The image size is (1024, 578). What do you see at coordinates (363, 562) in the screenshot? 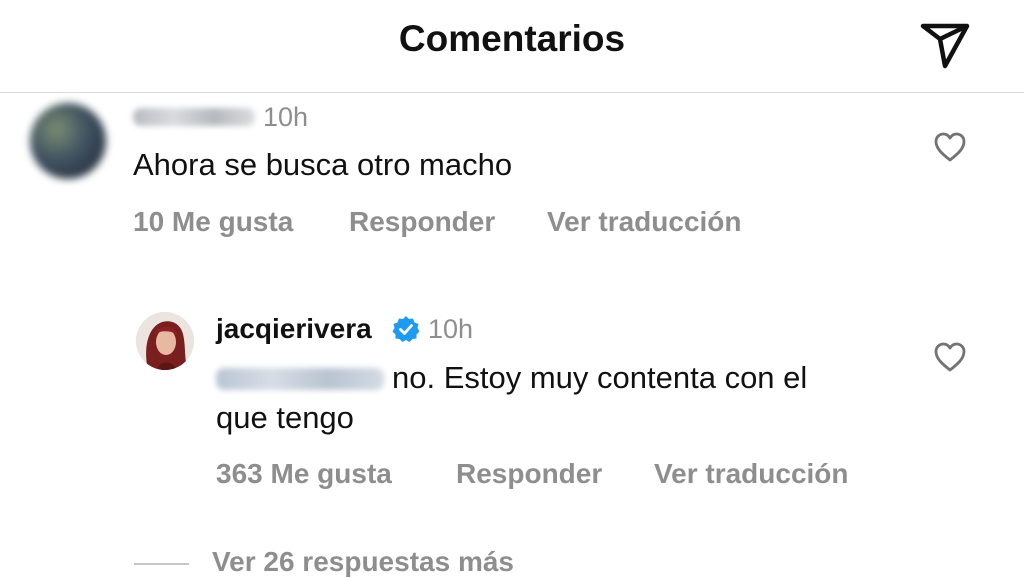
I see `view-more-replies-button: Ver 26 respuestas más` at bounding box center [363, 562].